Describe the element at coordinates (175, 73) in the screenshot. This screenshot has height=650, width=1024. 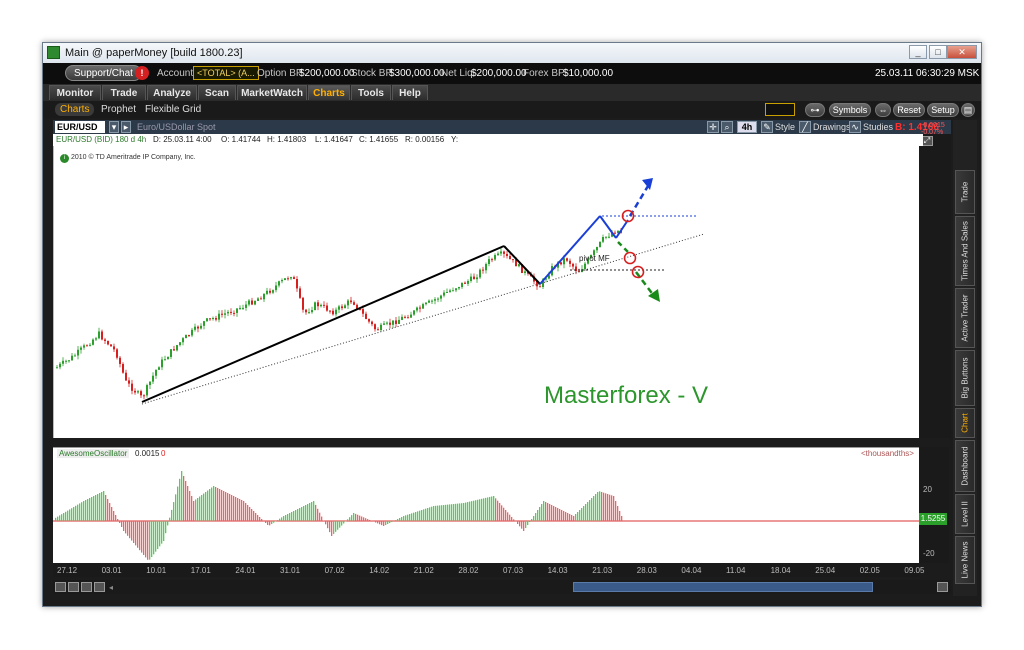
I see `account-label: Account` at that location.